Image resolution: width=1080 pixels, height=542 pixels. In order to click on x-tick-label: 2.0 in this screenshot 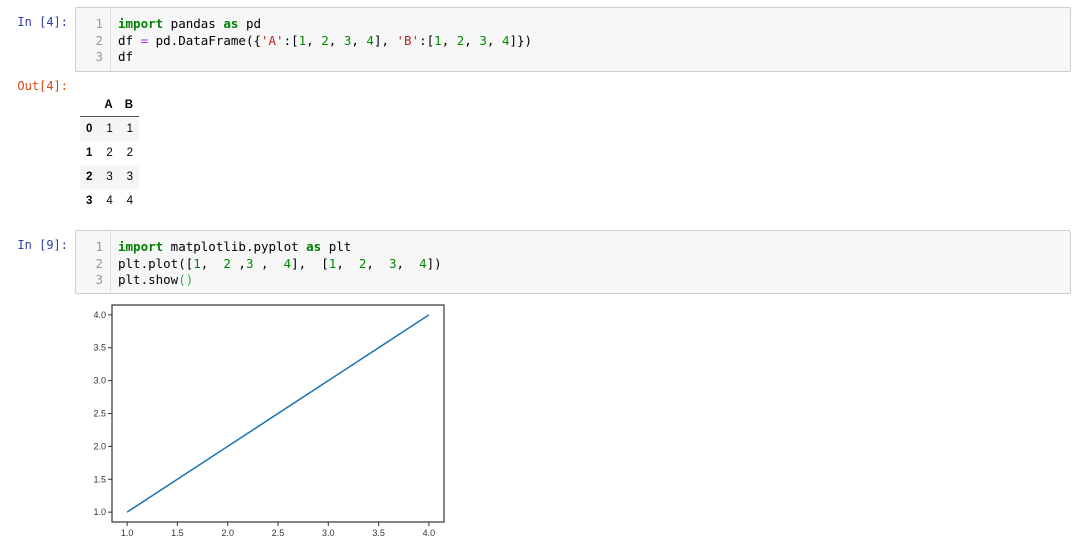, I will do `click(227, 533)`.